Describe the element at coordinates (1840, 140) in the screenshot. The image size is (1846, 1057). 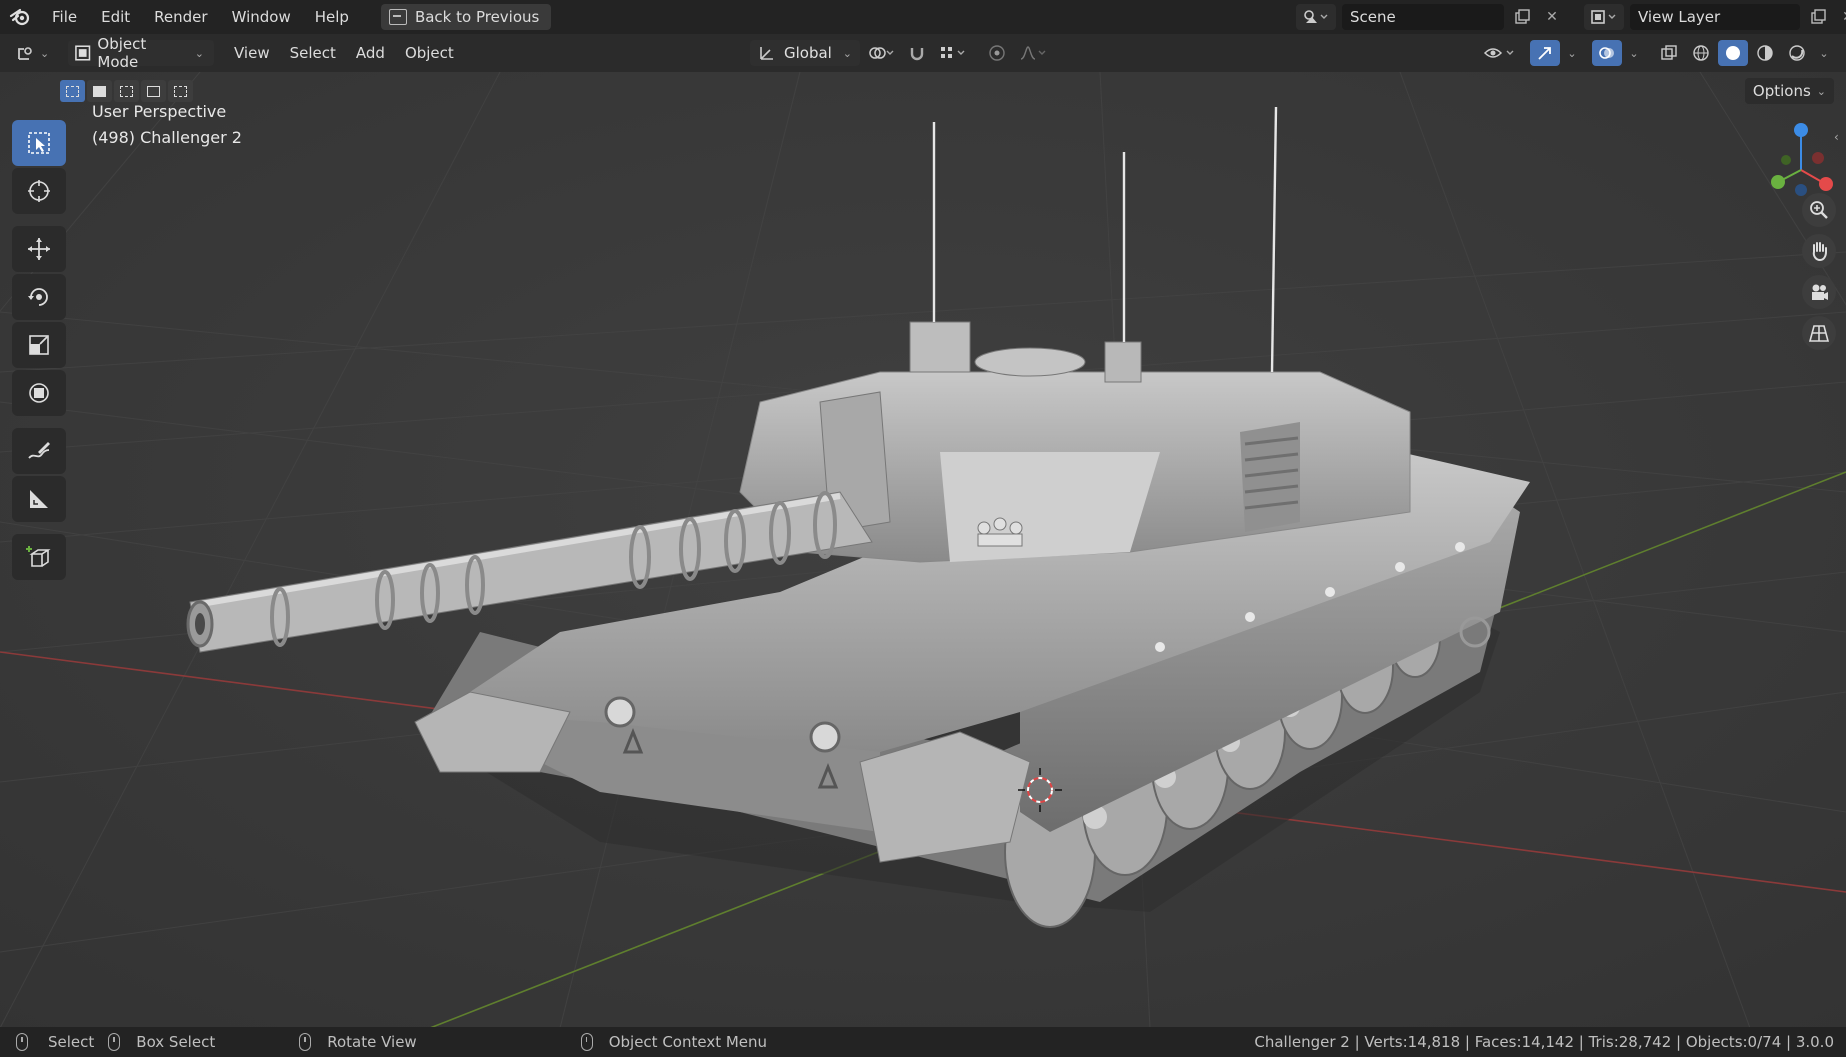
I see `sidebar-toggle-icon: ‹` at that location.